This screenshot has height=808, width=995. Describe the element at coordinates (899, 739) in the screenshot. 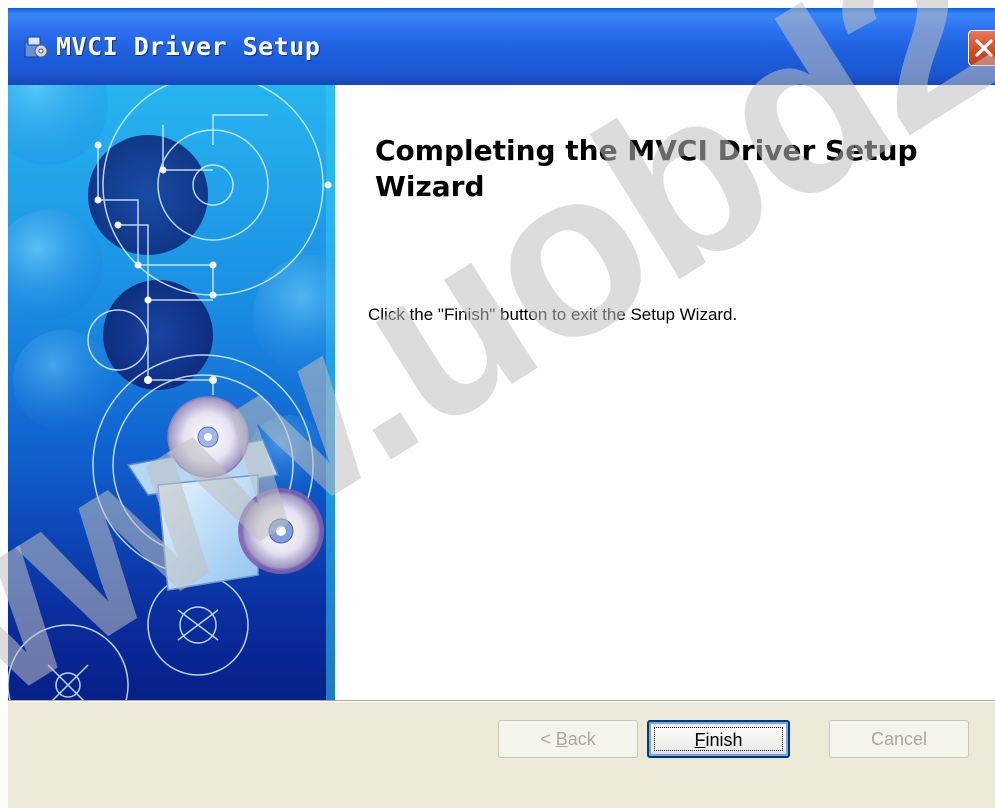

I see `cancel-button: Cancel` at that location.